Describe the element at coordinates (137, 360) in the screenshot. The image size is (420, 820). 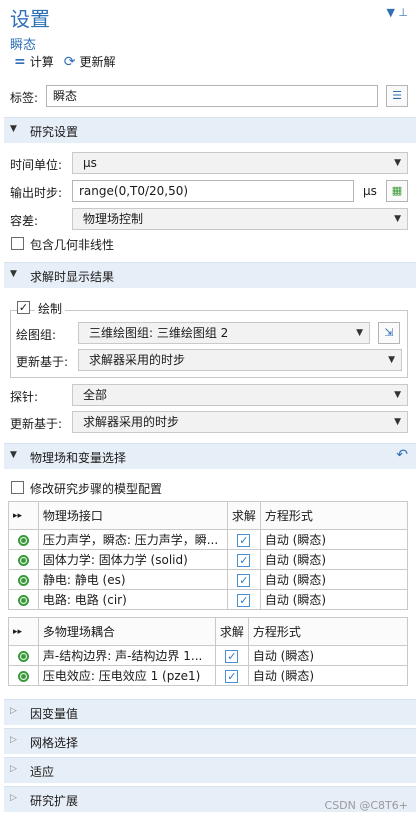
I see `update-at-value: 求解器采用的时步` at that location.